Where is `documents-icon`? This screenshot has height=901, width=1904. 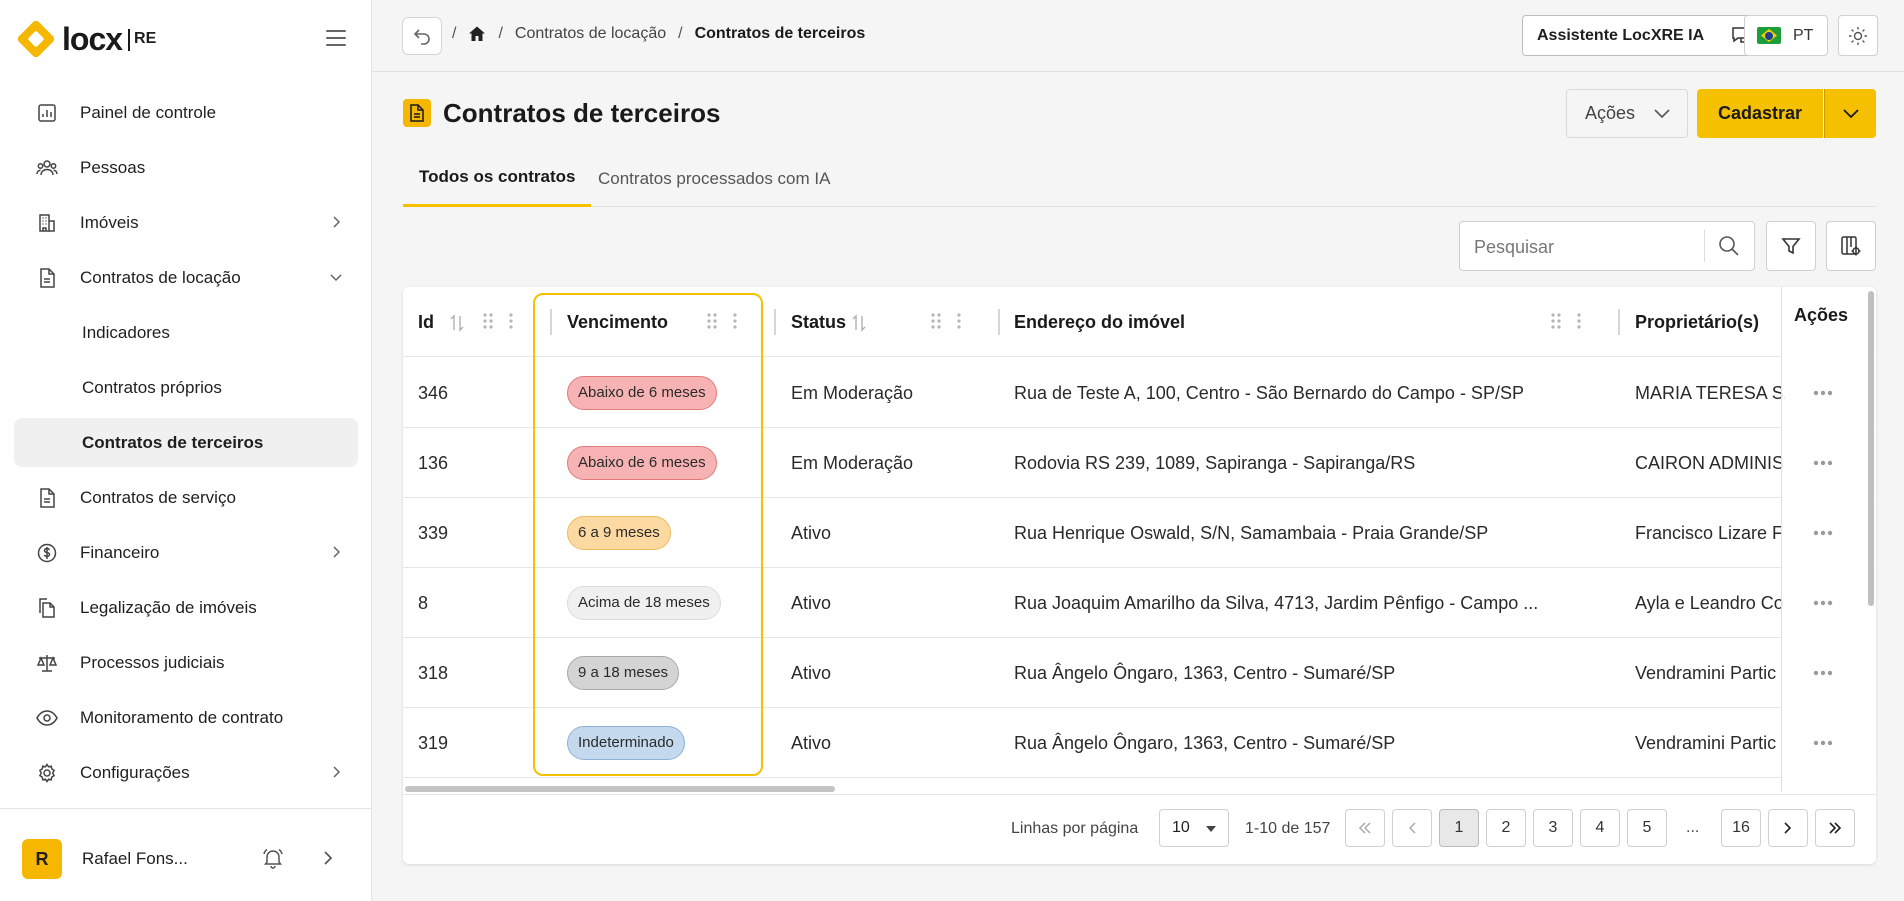
documents-icon is located at coordinates (47, 608).